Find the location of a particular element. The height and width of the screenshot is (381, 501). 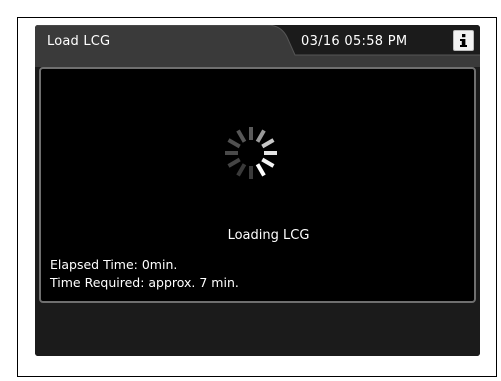

date-time: 03/16 05:58 PM is located at coordinates (354, 41).